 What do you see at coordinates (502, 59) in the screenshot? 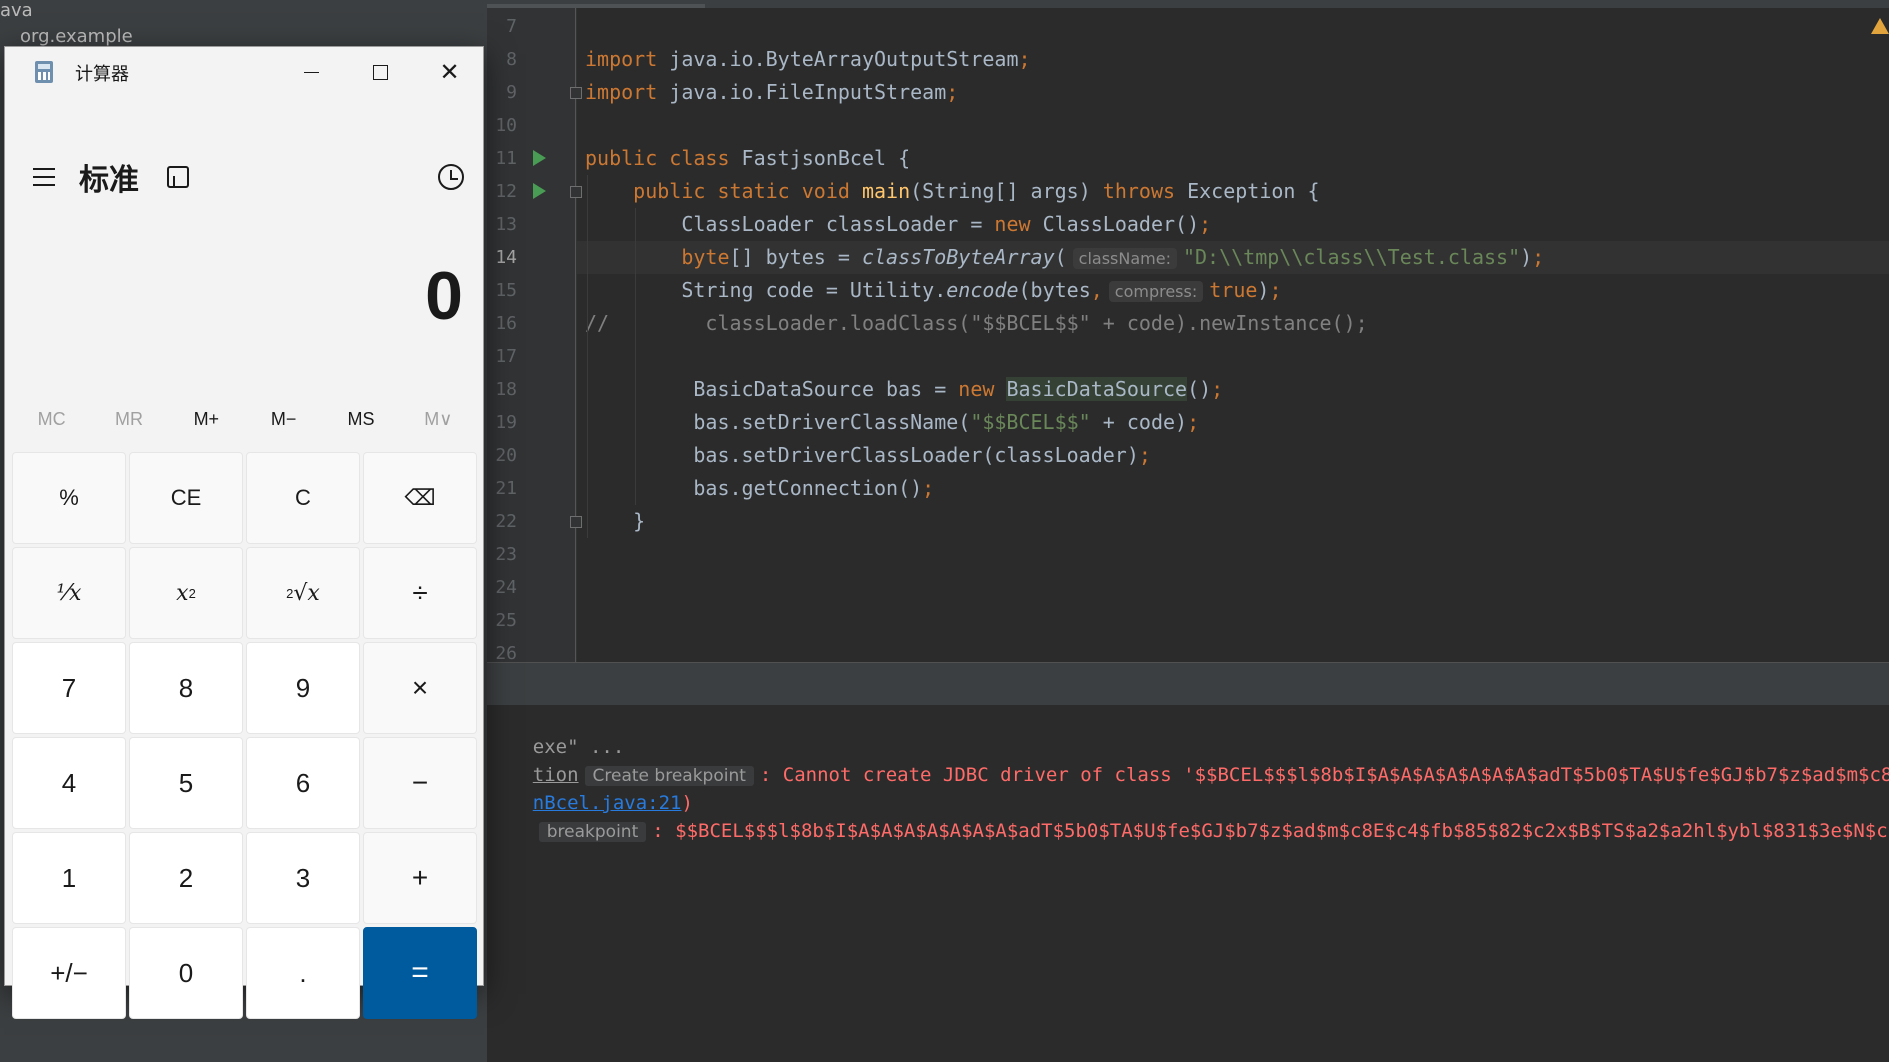
I see `line-number: 8` at bounding box center [502, 59].